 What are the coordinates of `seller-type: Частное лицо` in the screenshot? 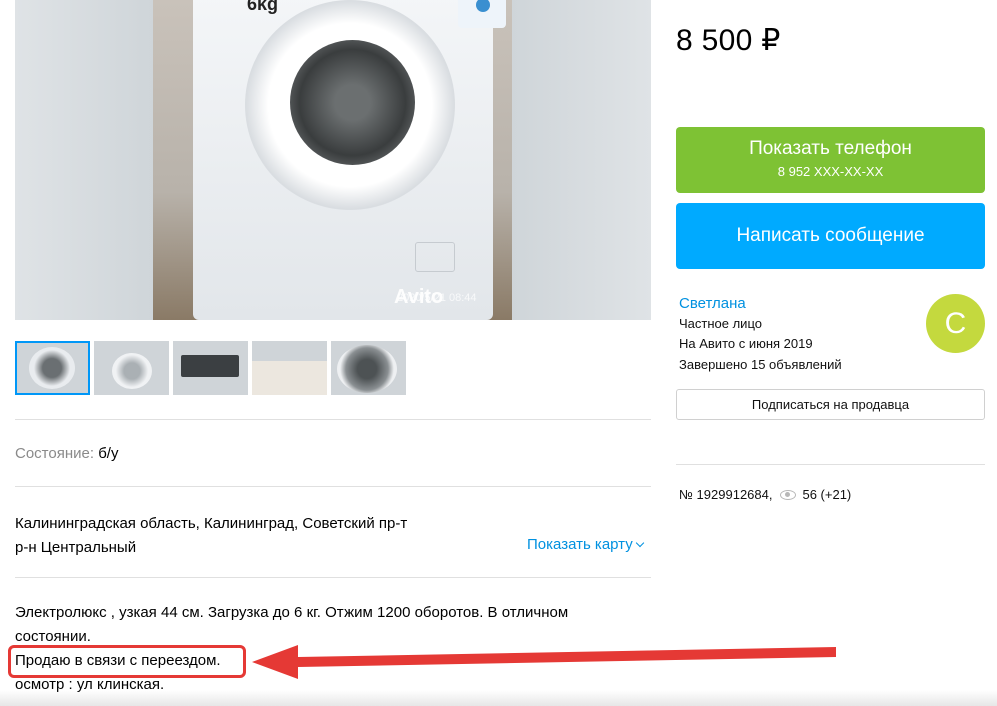 It's located at (720, 323).